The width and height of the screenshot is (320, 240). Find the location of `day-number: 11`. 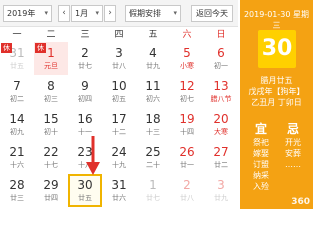

day-number: 11 is located at coordinates (153, 86).